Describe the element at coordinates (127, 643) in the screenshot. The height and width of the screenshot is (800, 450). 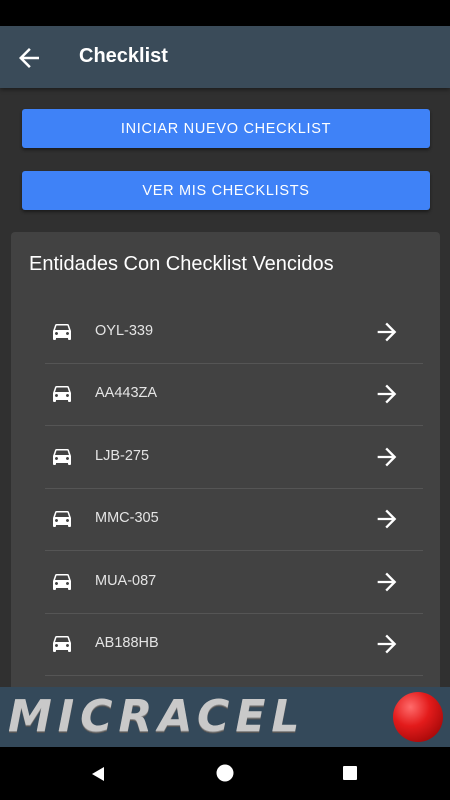
I see `plate-label: AB188HB` at that location.